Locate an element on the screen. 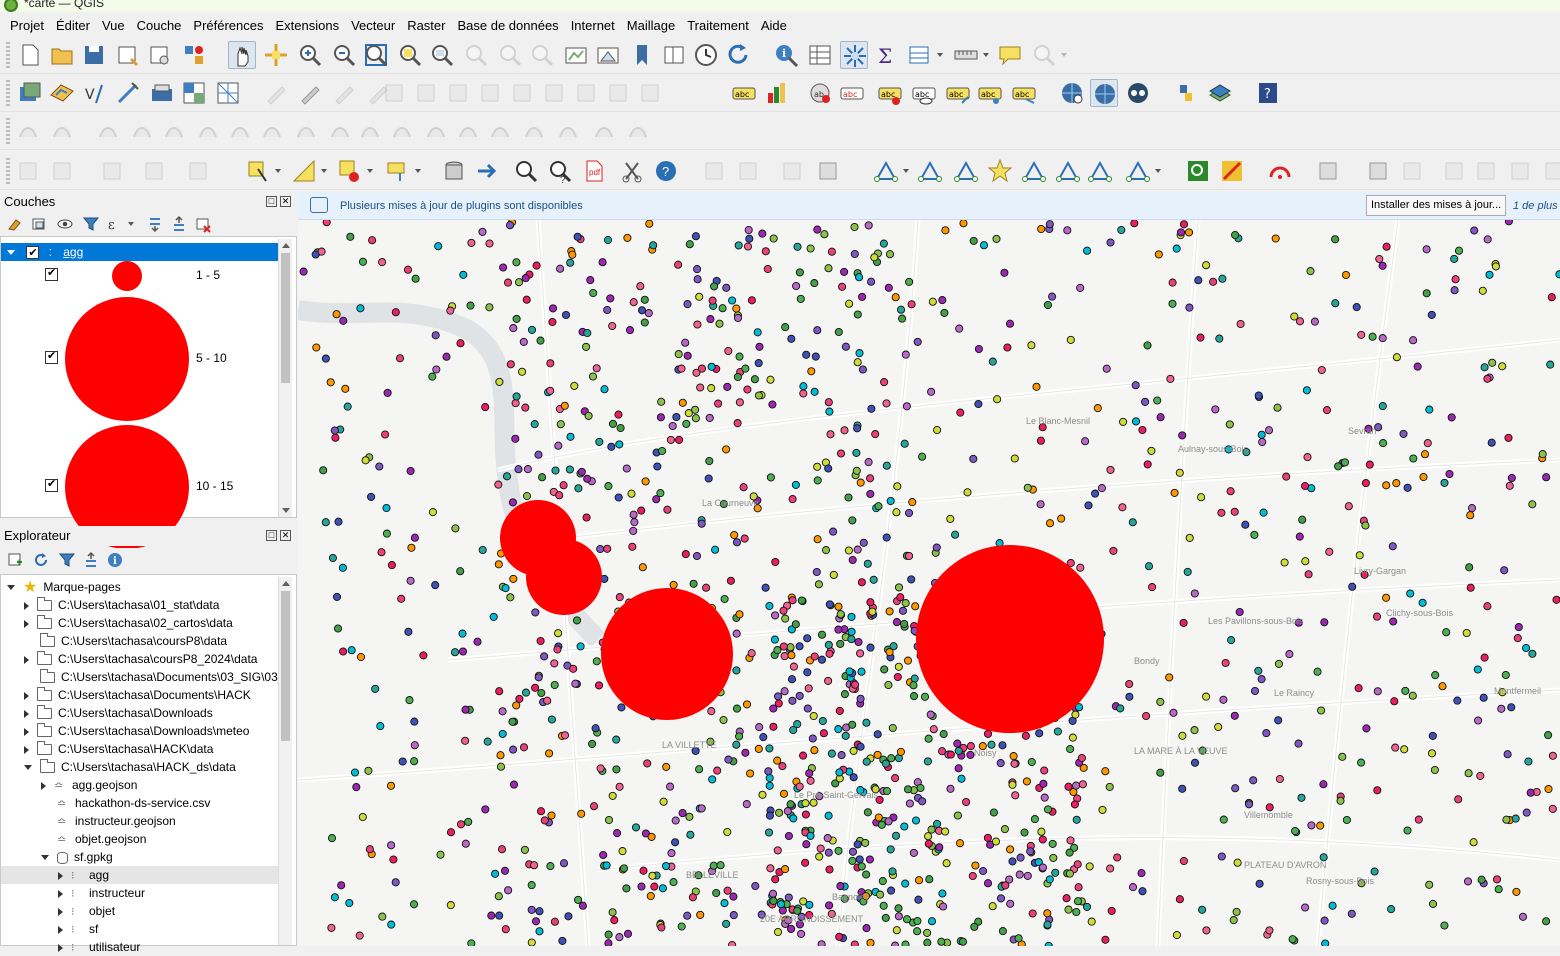 Image resolution: width=1560 pixels, height=956 pixels. toolbar4-tool-1-icon is located at coordinates (62, 171).